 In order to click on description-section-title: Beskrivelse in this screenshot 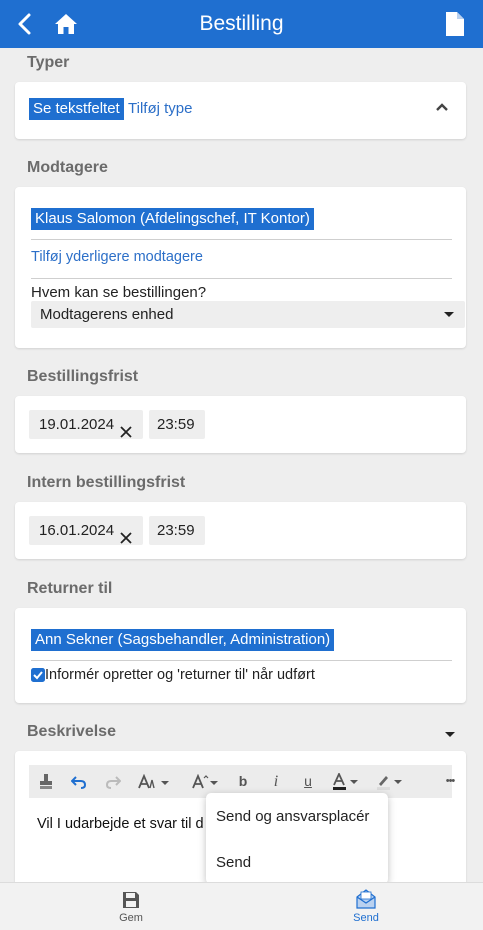, I will do `click(71, 731)`.